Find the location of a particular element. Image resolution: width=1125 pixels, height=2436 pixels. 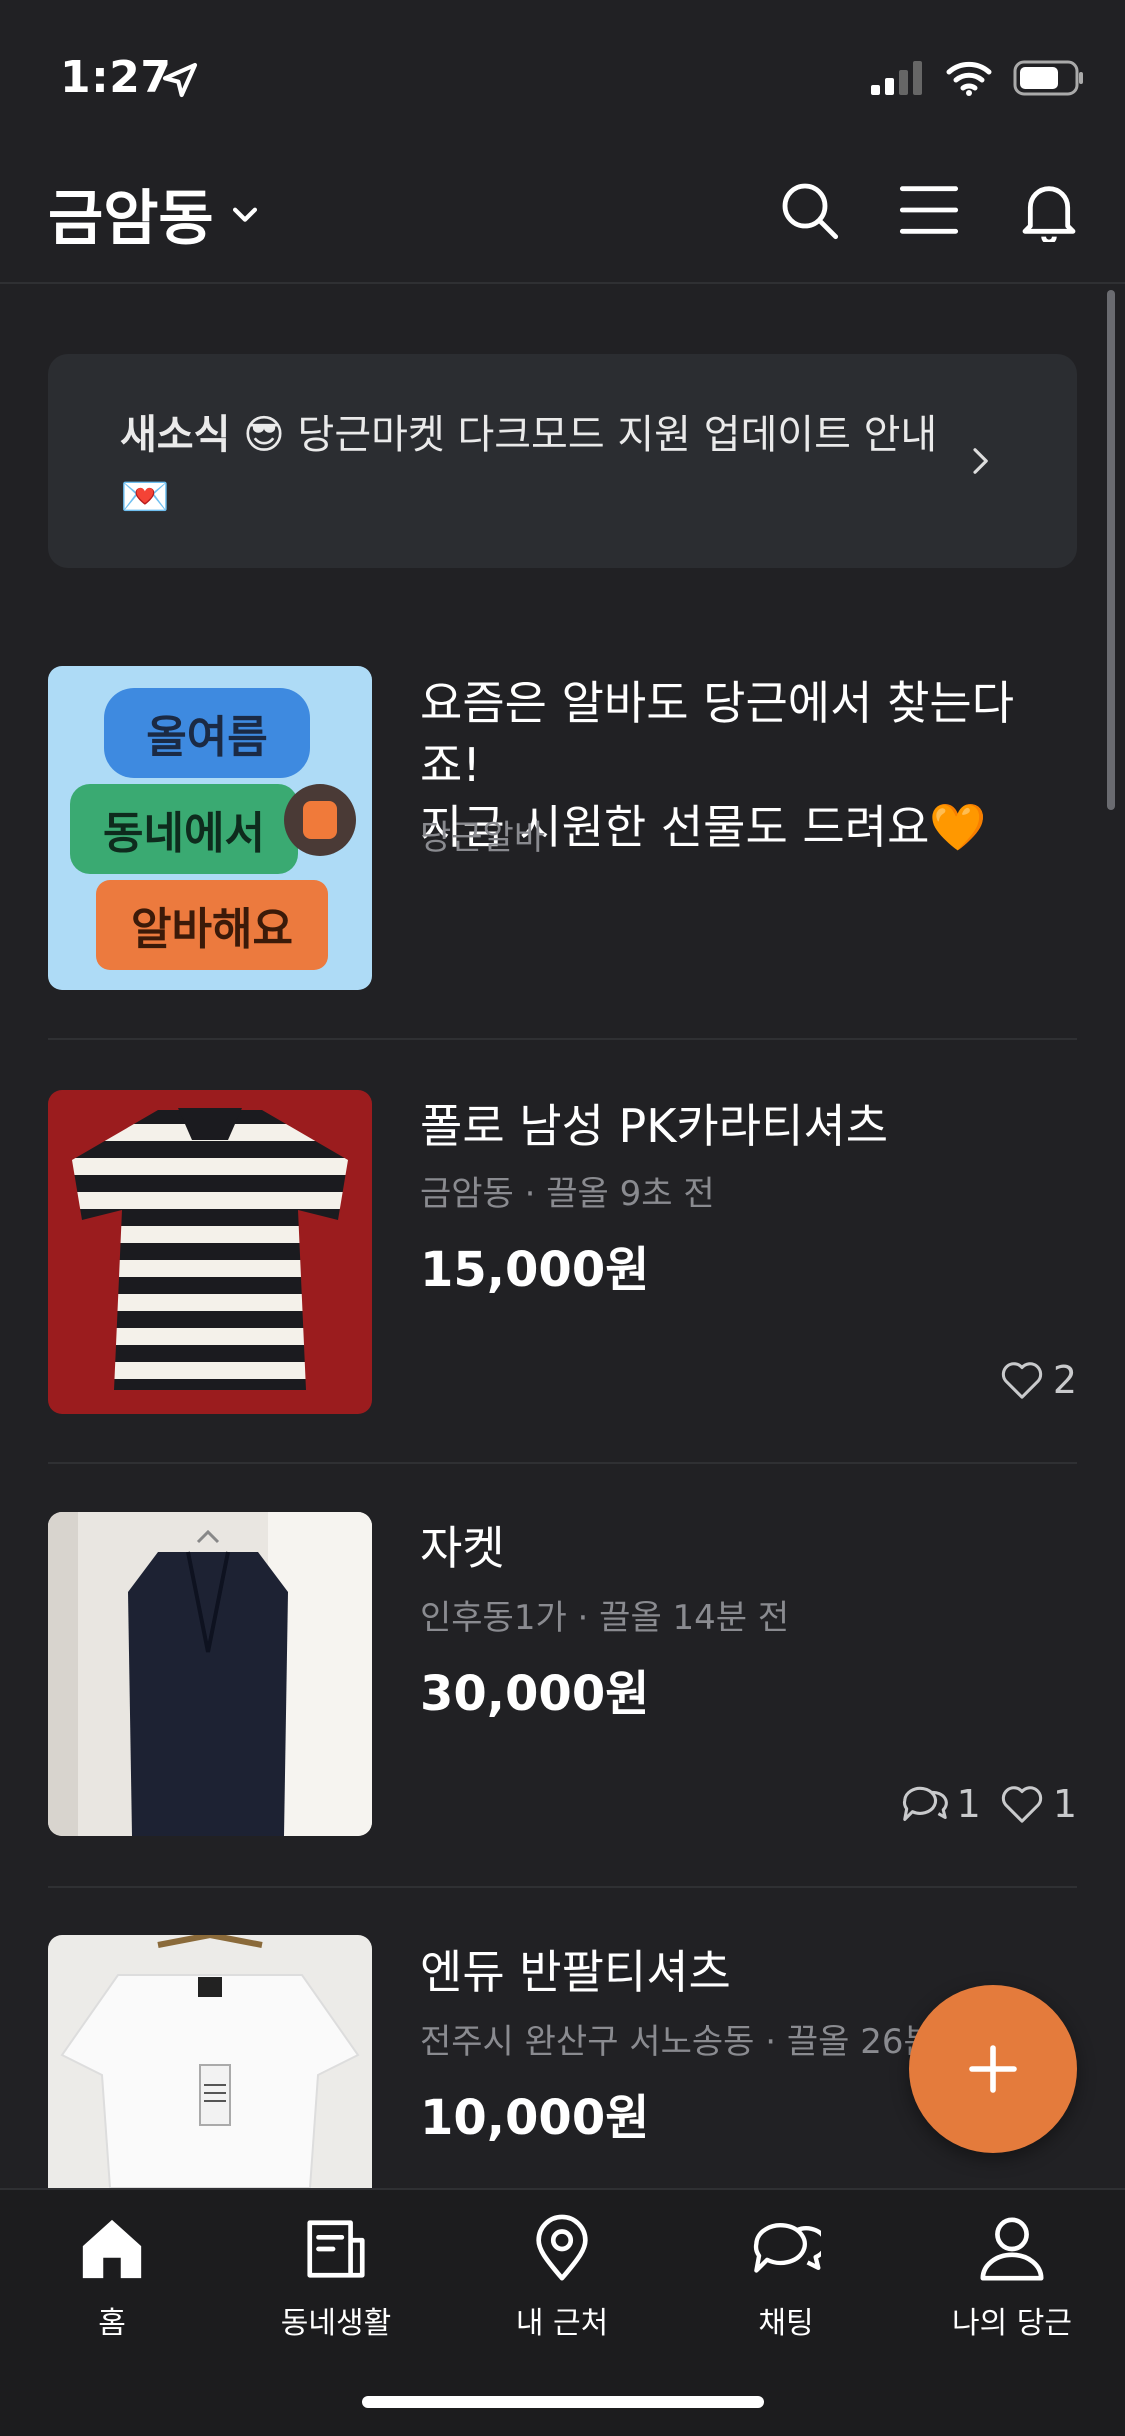

likes-value: 2 is located at coordinates (1064, 1380).